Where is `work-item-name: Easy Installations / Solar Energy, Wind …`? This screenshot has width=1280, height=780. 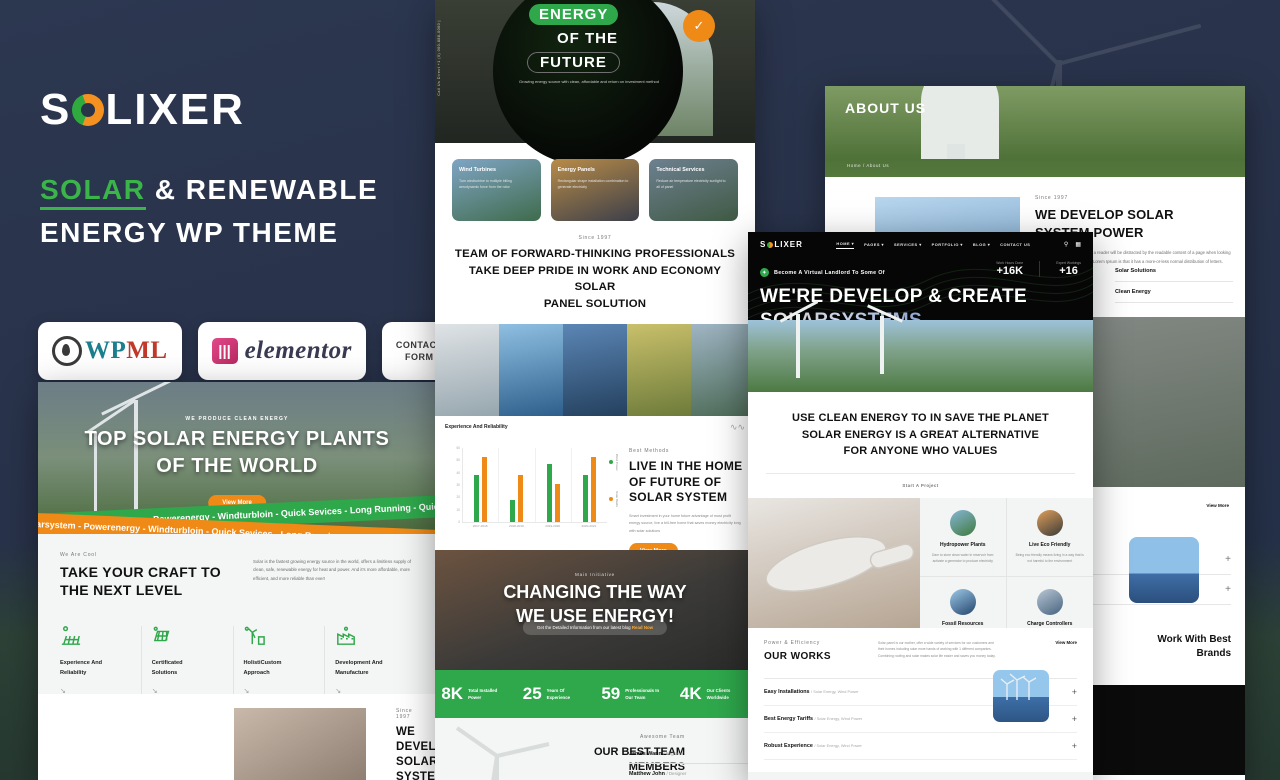
work-item-name: Easy Installations / Solar Energy, Wind … is located at coordinates (811, 691).